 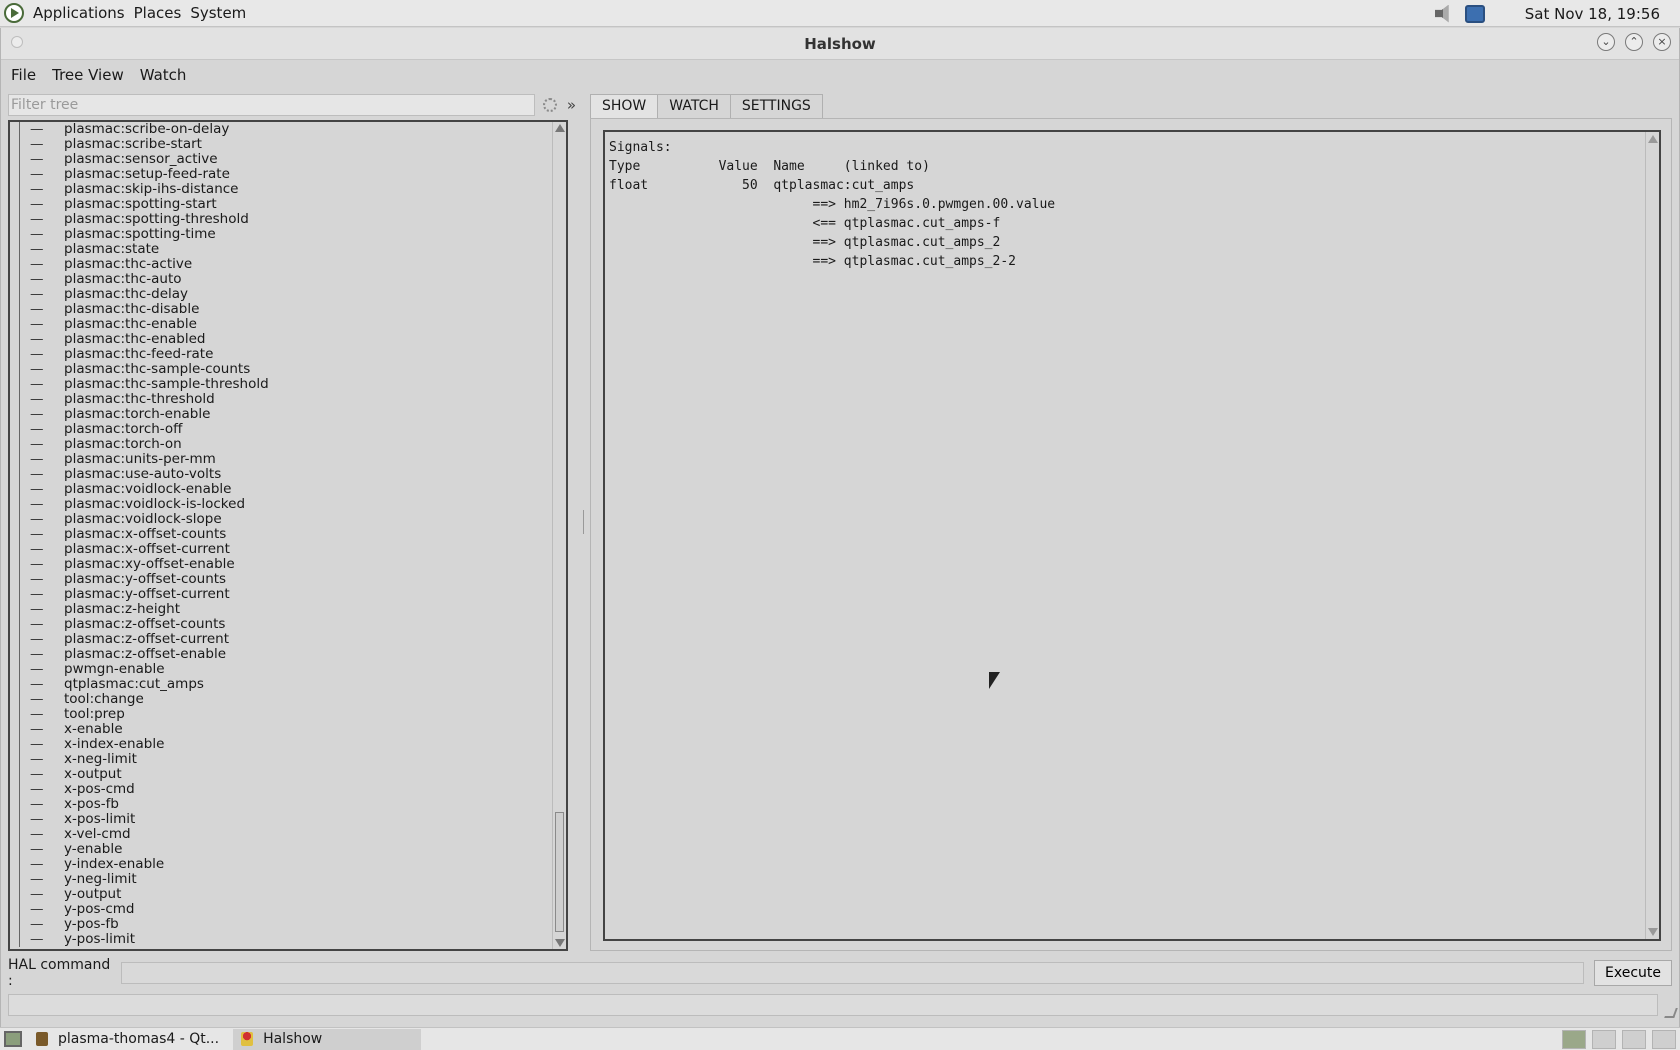 What do you see at coordinates (13, 1039) in the screenshot?
I see `show-desktop-icon` at bounding box center [13, 1039].